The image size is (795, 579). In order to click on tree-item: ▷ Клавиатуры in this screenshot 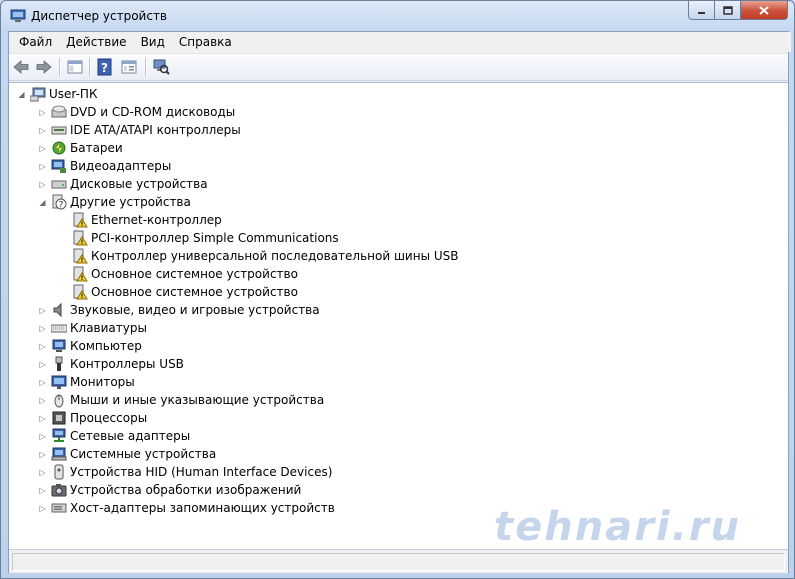, I will do `click(92, 328)`.